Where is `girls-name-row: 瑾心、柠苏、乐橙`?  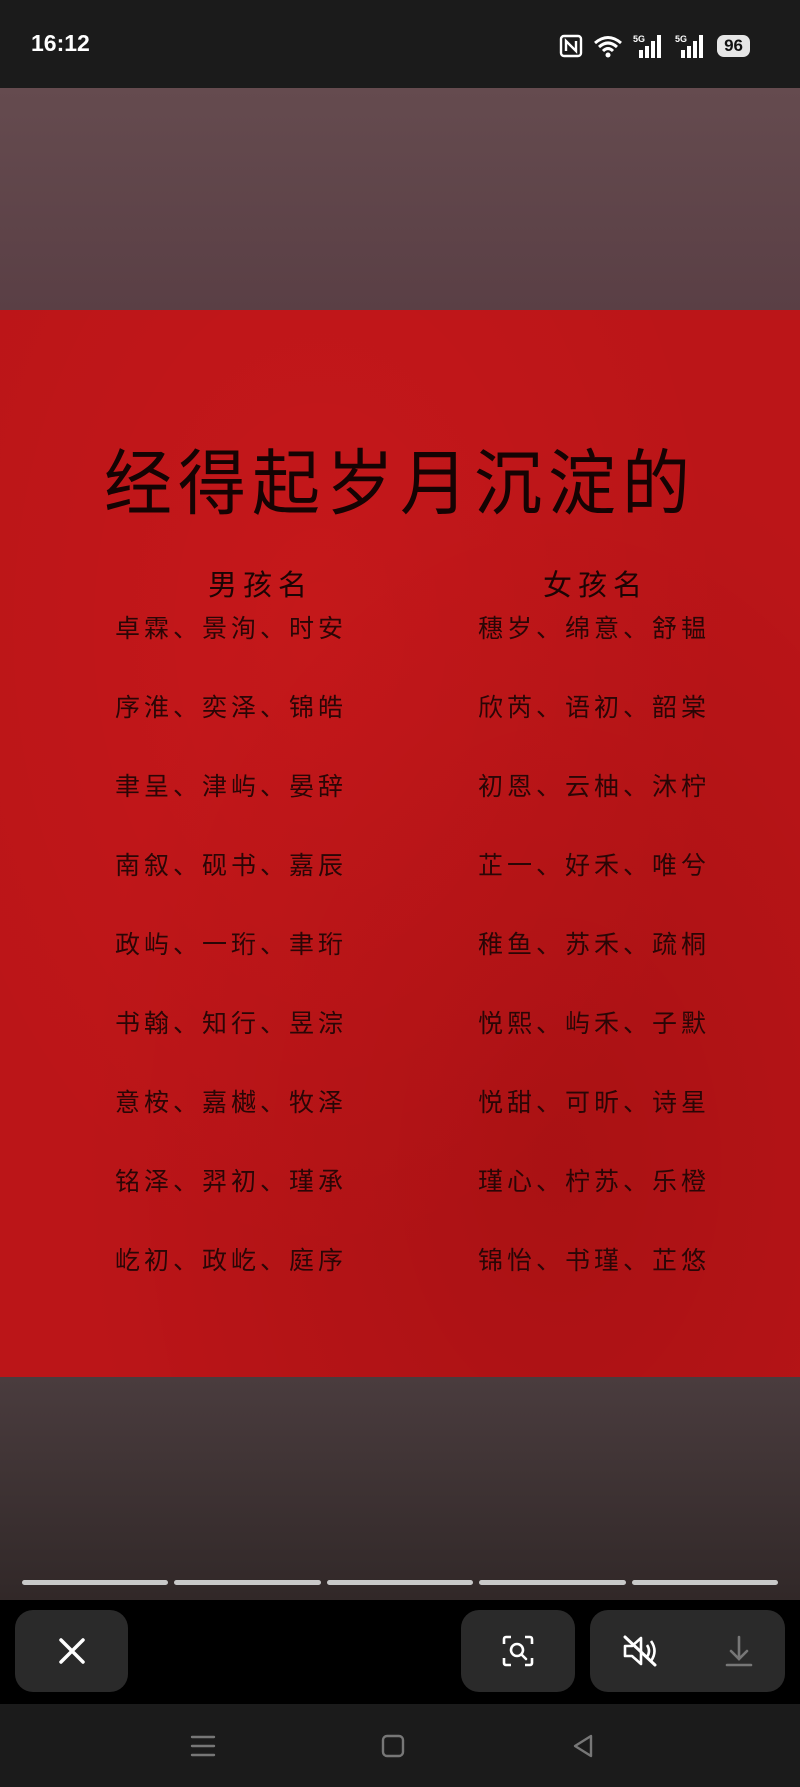
girls-name-row: 瑾心、柠苏、乐橙 is located at coordinates (594, 1181).